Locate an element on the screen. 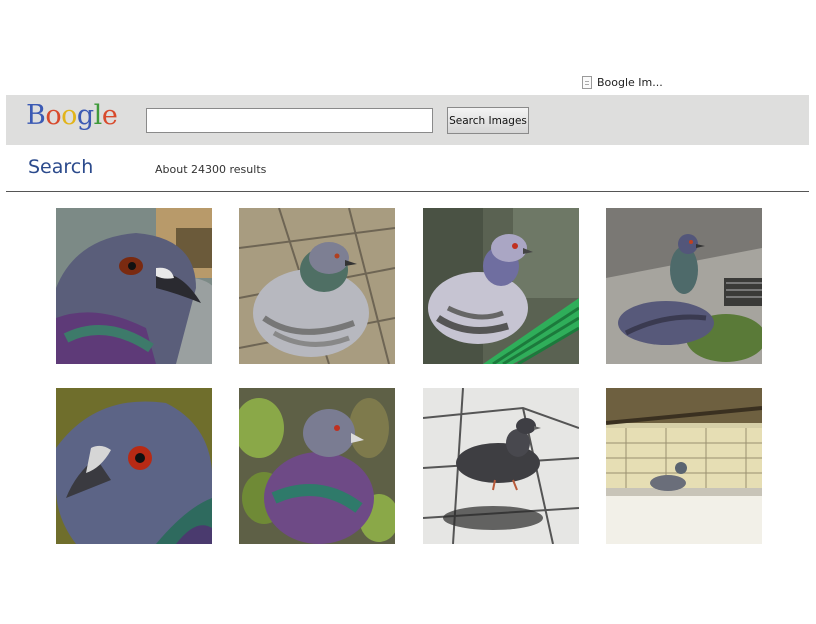  logo-letter: l is located at coordinates (98, 115).